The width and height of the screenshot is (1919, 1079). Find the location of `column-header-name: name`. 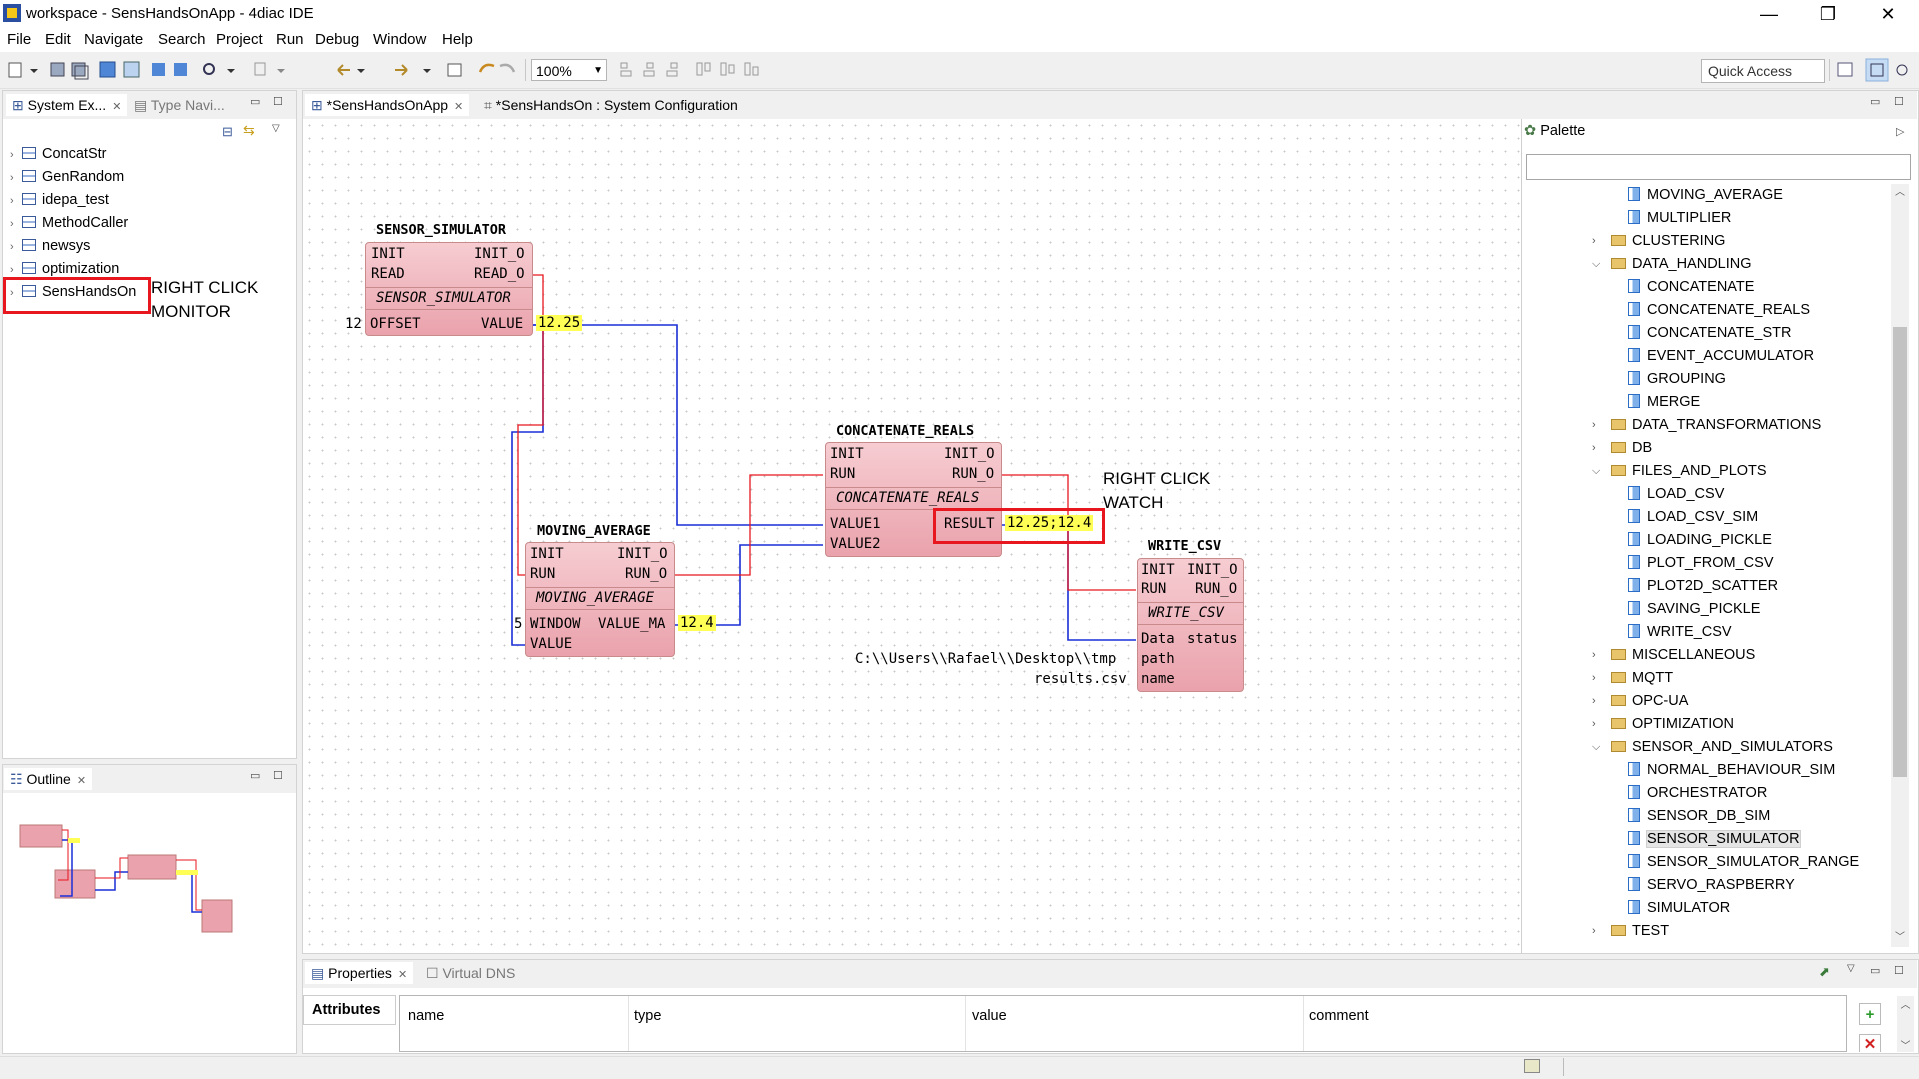

column-header-name: name is located at coordinates (426, 1016).